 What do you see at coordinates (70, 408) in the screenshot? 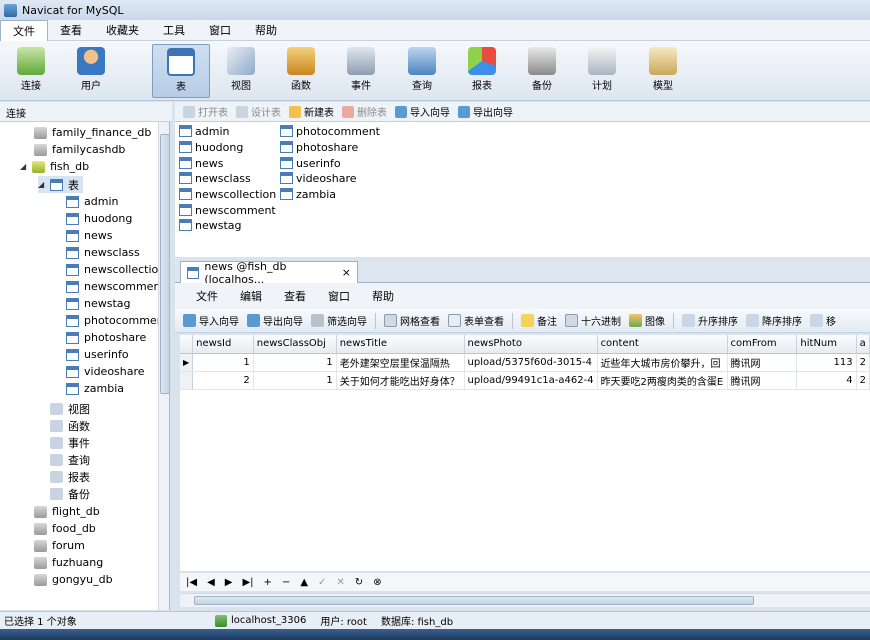
I see `tree-views-node: 视图` at bounding box center [70, 408].